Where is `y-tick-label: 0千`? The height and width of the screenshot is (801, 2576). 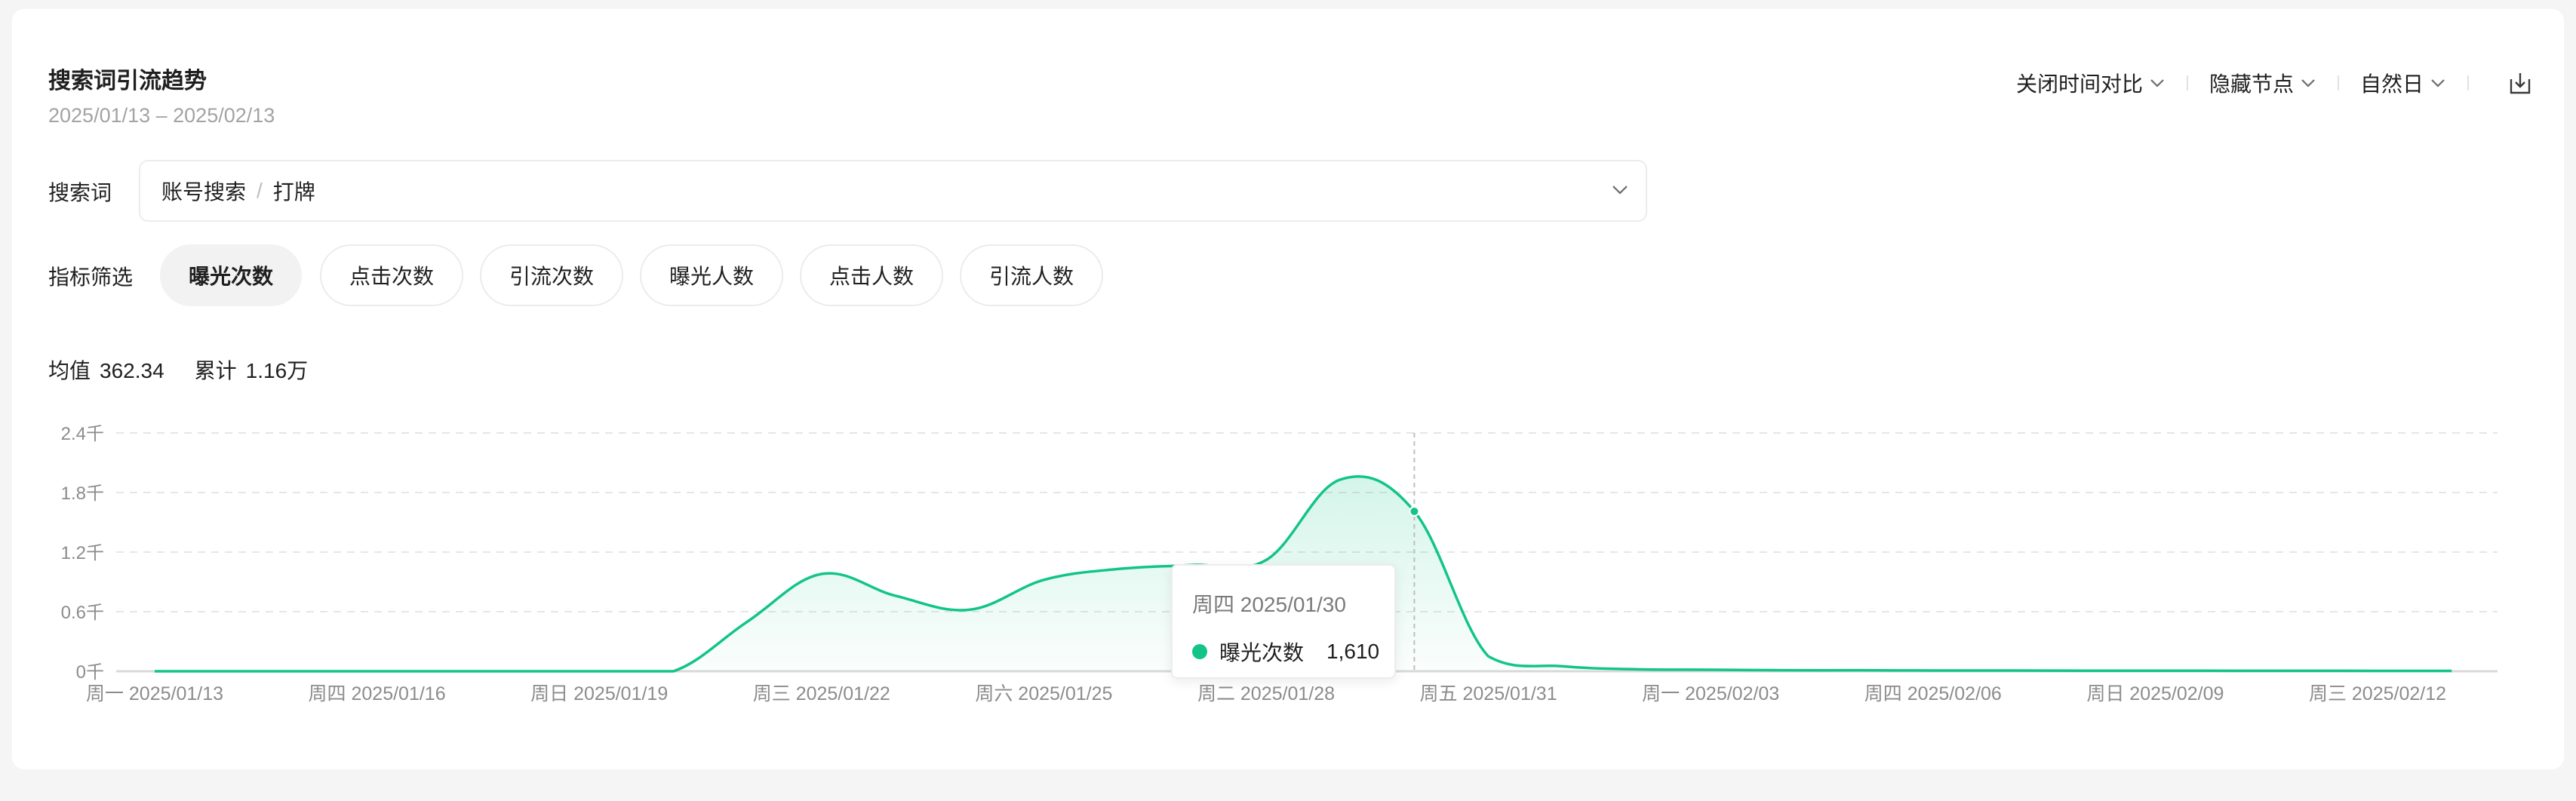 y-tick-label: 0千 is located at coordinates (90, 672).